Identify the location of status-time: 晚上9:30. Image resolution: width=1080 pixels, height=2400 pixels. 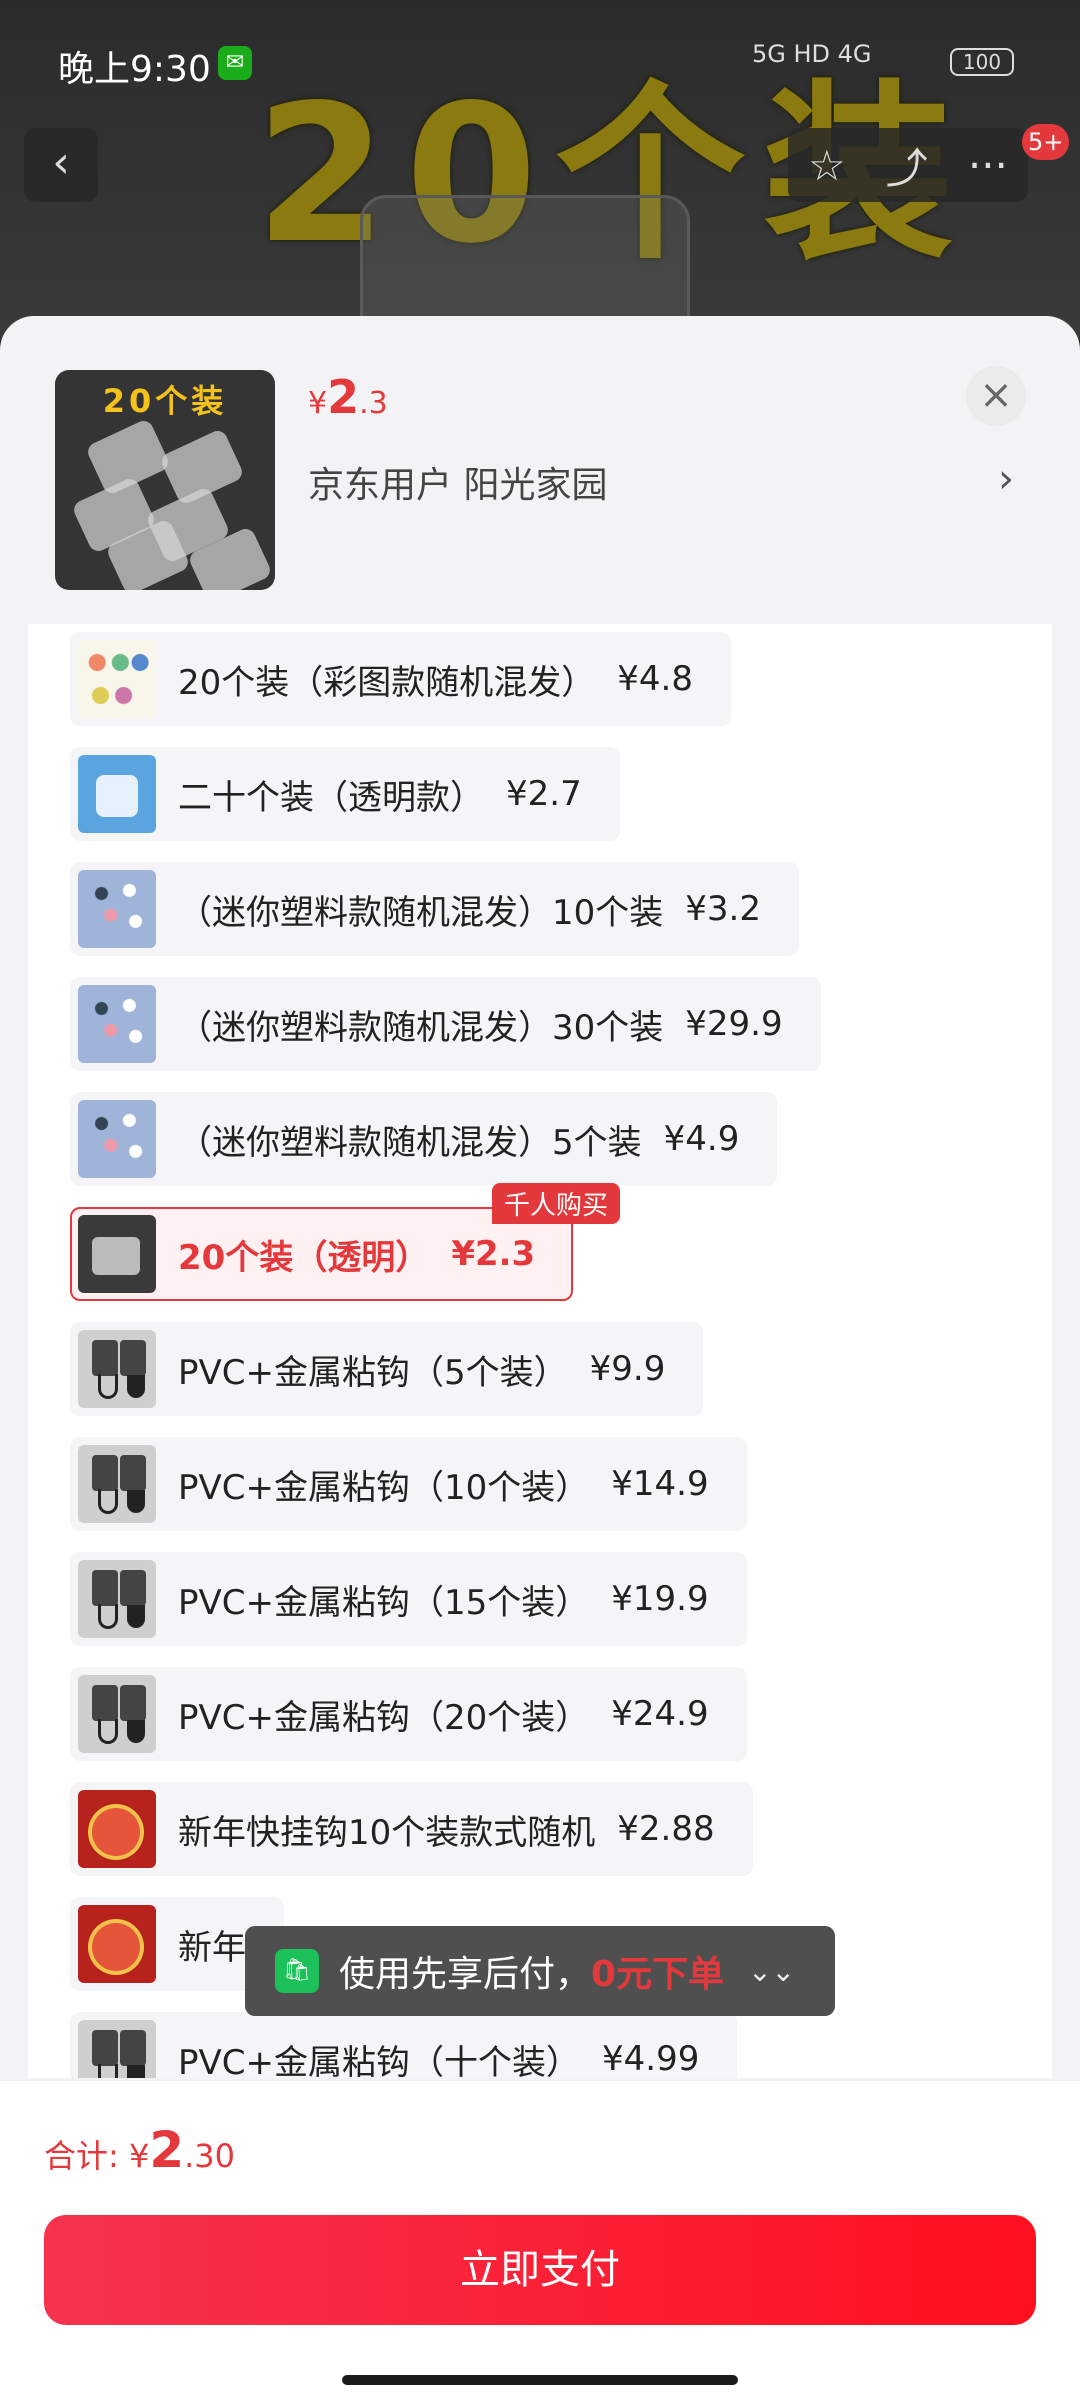
(134, 69).